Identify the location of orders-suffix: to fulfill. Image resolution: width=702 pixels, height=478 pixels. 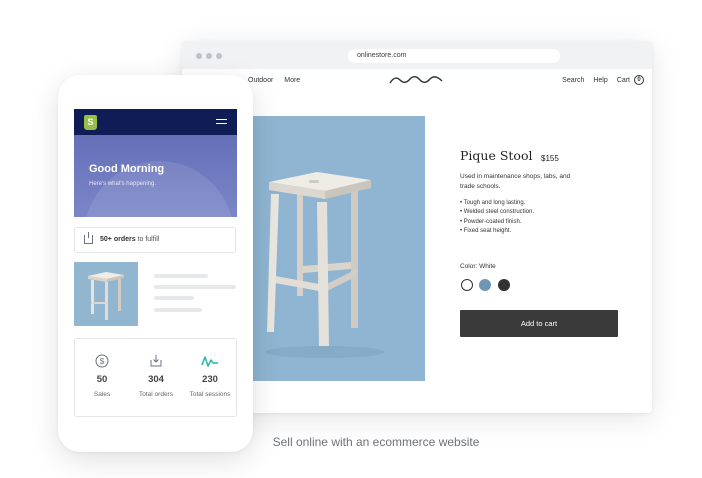
(147, 239).